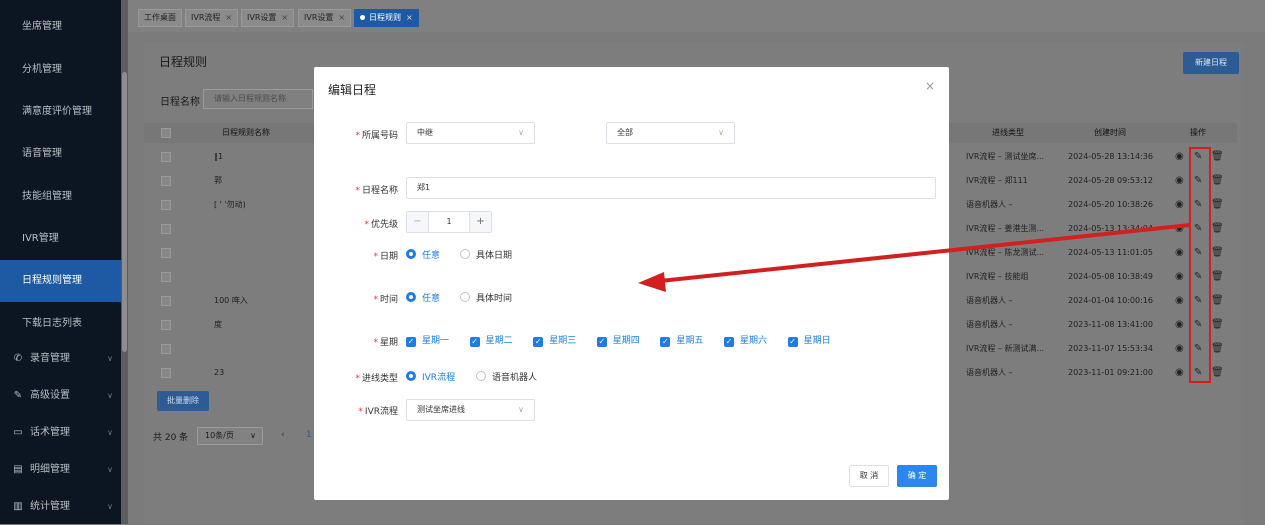 Image resolution: width=1265 pixels, height=525 pixels. I want to click on annotation-arrow-head, so click(652, 282).